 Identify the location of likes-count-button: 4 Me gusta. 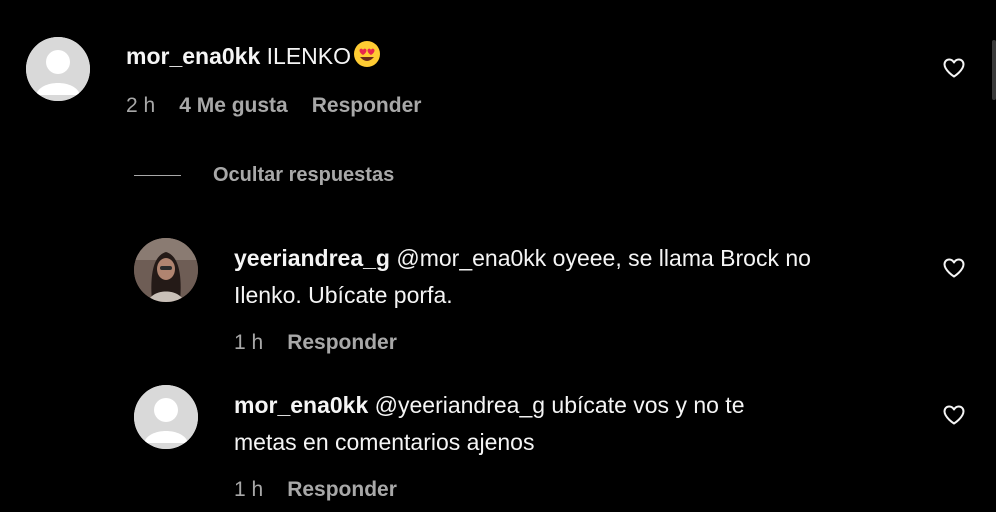
(233, 106).